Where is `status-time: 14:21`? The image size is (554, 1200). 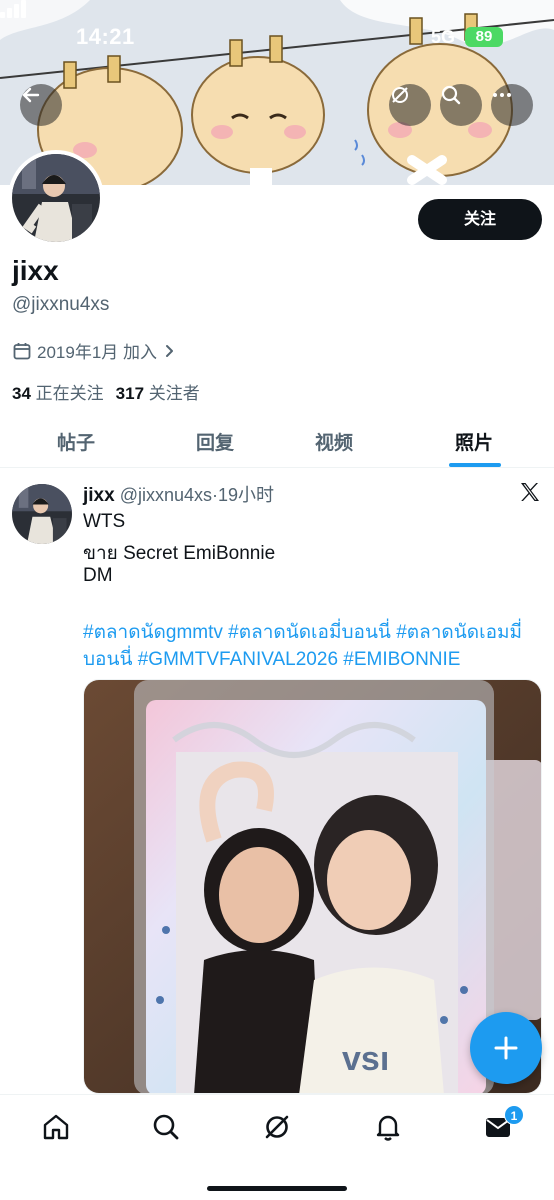
status-time: 14:21 is located at coordinates (105, 36).